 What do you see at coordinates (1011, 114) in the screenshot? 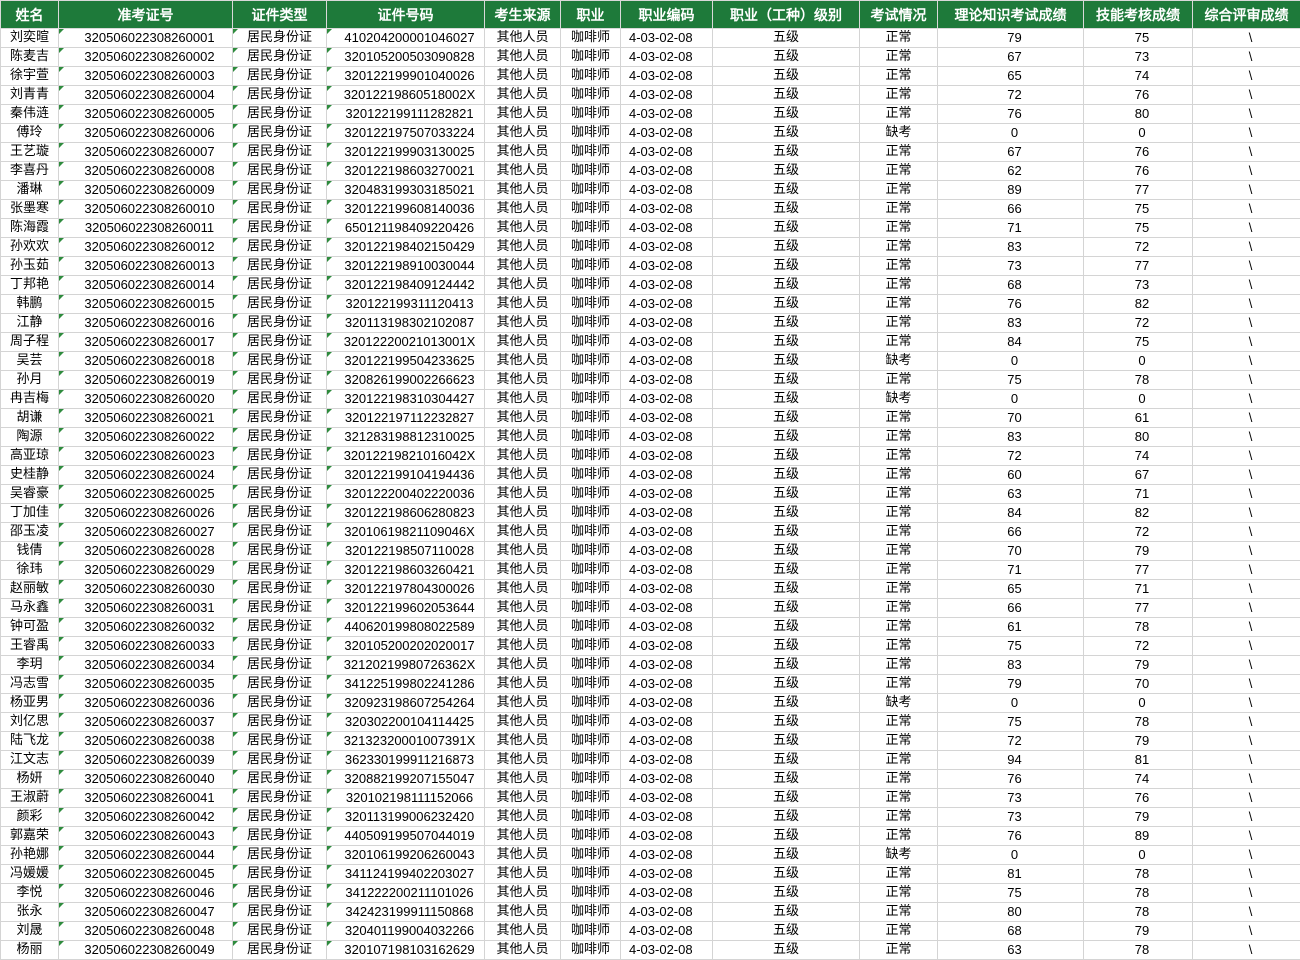
I see `cell-theory-score: 76` at bounding box center [1011, 114].